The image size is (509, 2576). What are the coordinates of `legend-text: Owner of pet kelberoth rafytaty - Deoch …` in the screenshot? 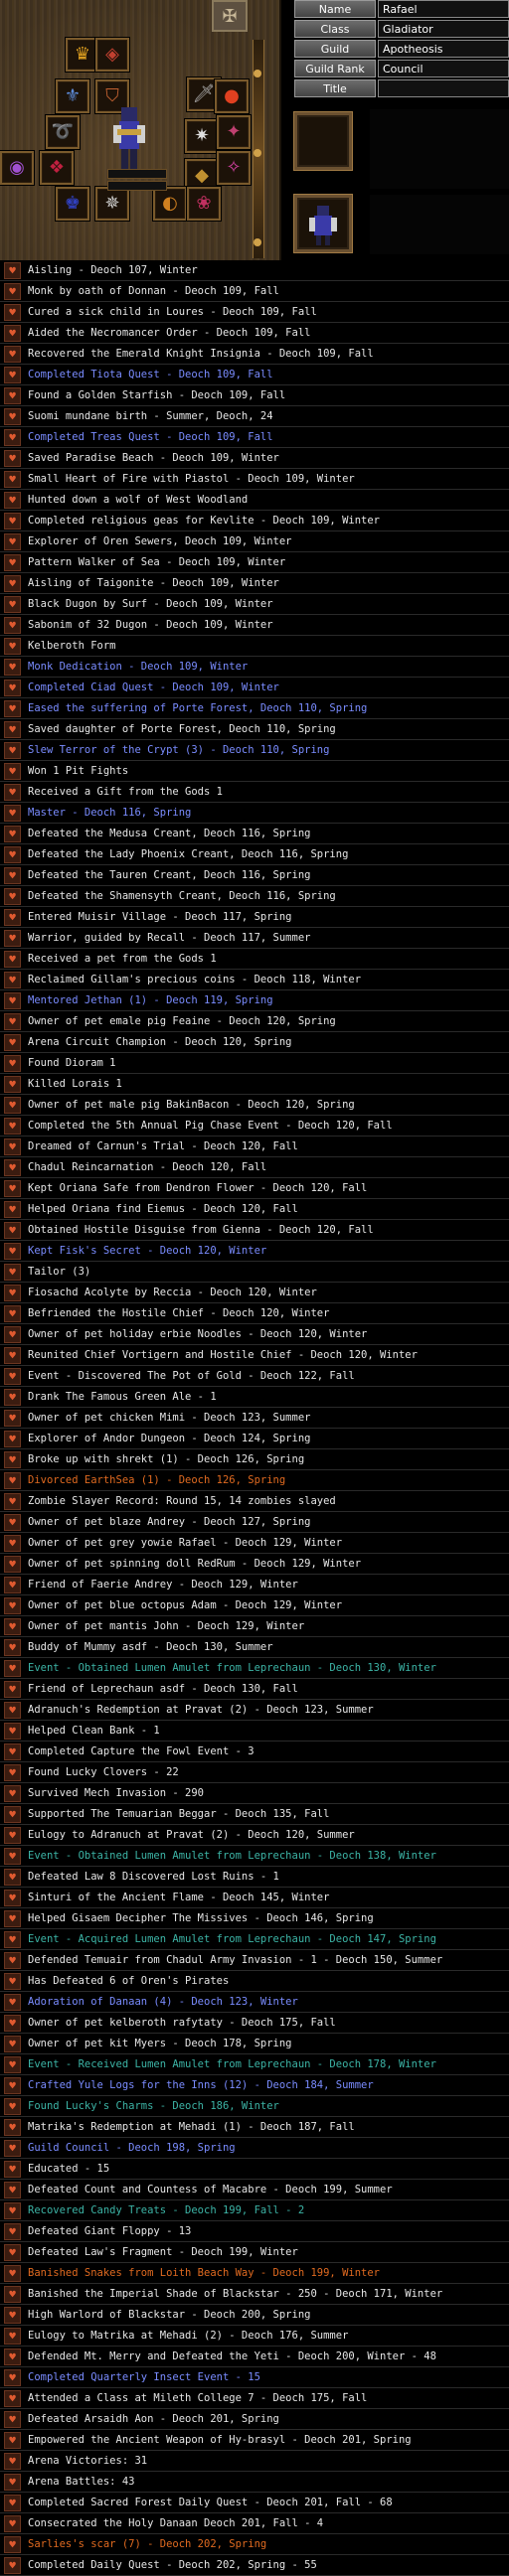 It's located at (182, 2023).